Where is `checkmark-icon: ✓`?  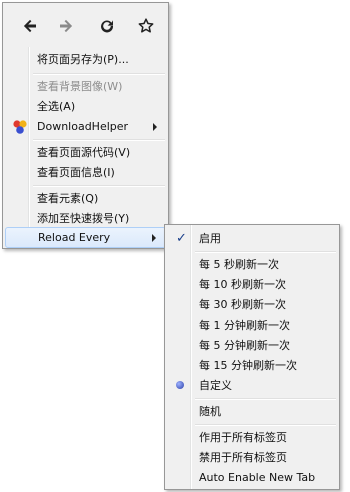 checkmark-icon: ✓ is located at coordinates (181, 238).